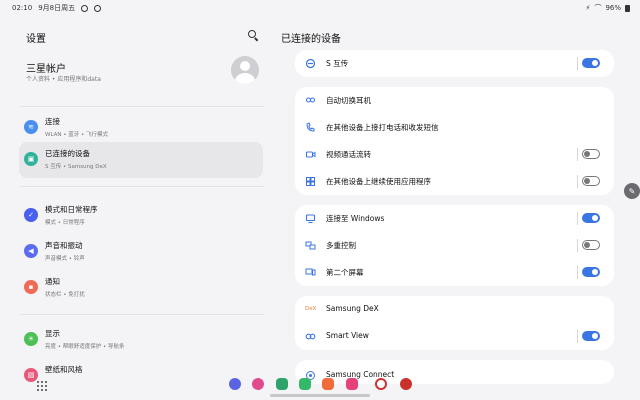 The height and width of the screenshot is (400, 640). Describe the element at coordinates (31, 215) in the screenshot. I see `modes-icon: ✓` at that location.